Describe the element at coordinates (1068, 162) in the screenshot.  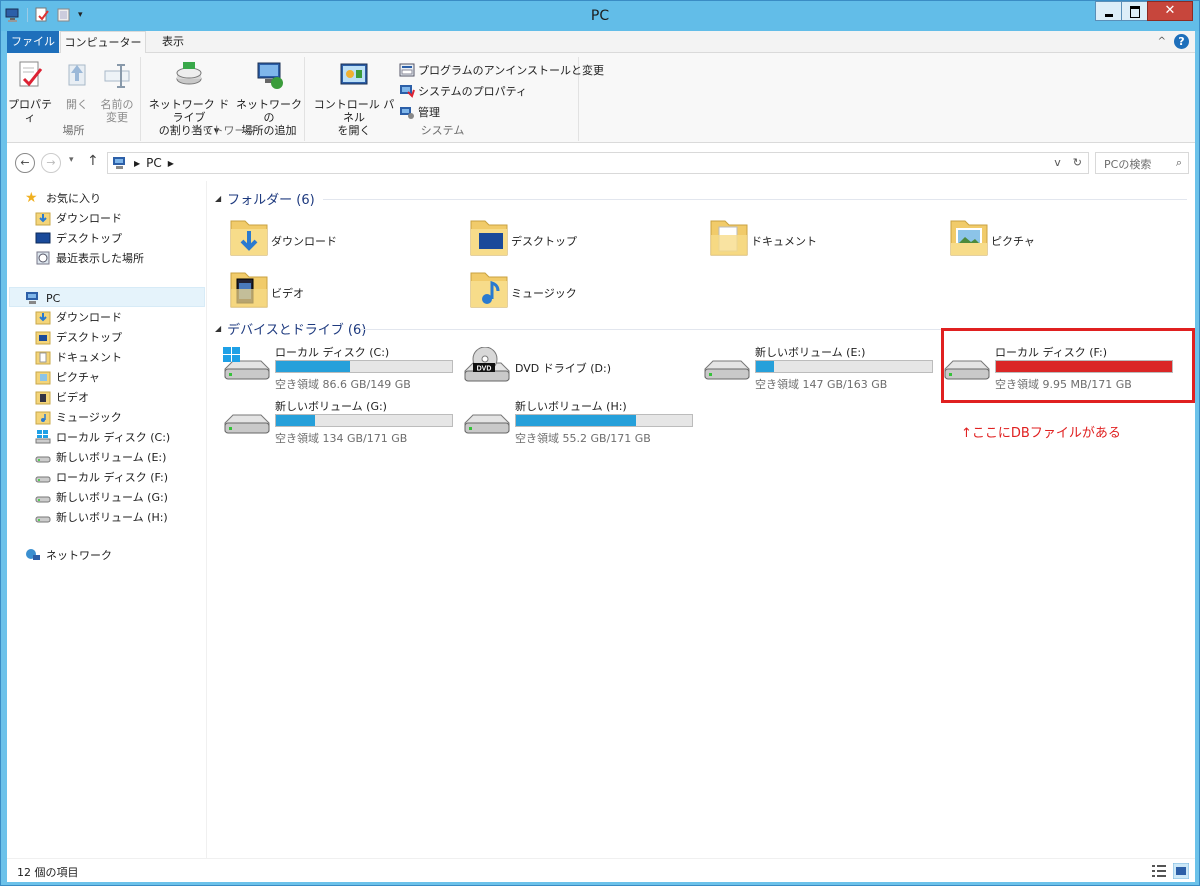
I see `address-controls: v ↻` at that location.